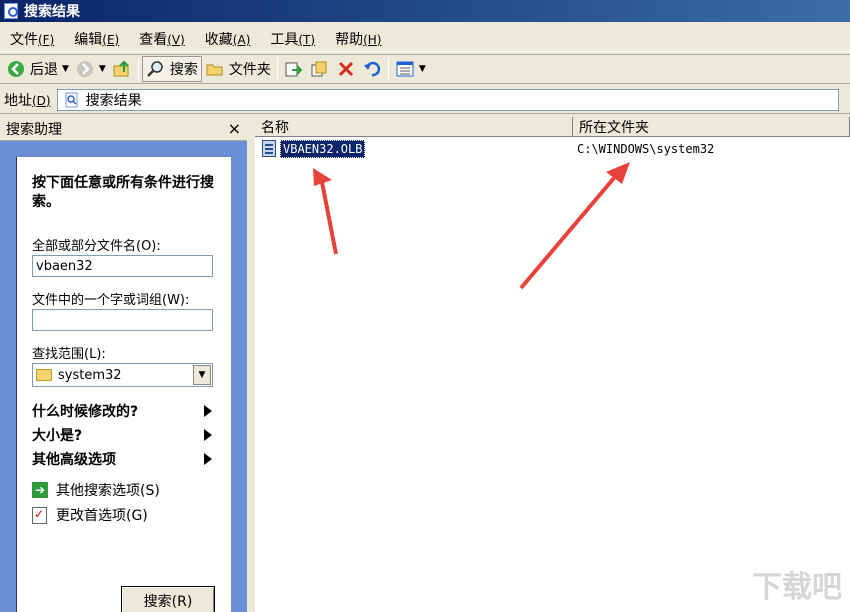 The image size is (850, 612). What do you see at coordinates (122, 411) in the screenshot?
I see `when-modified-expander: 什么时候修改的?` at bounding box center [122, 411].